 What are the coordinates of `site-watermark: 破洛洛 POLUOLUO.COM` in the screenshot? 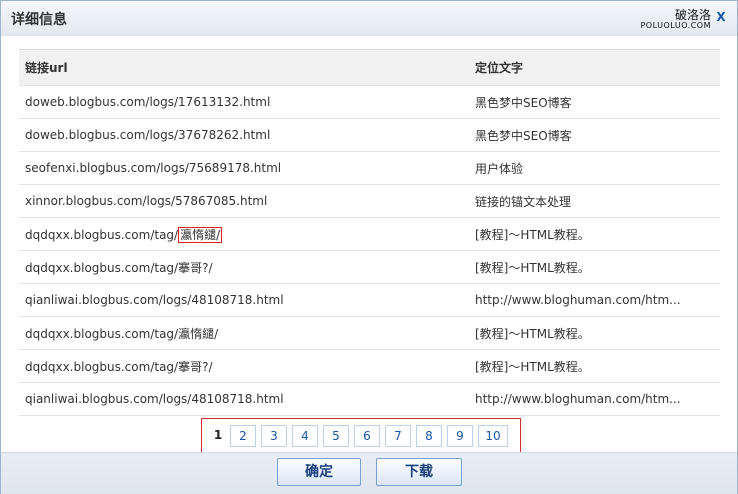 It's located at (675, 20).